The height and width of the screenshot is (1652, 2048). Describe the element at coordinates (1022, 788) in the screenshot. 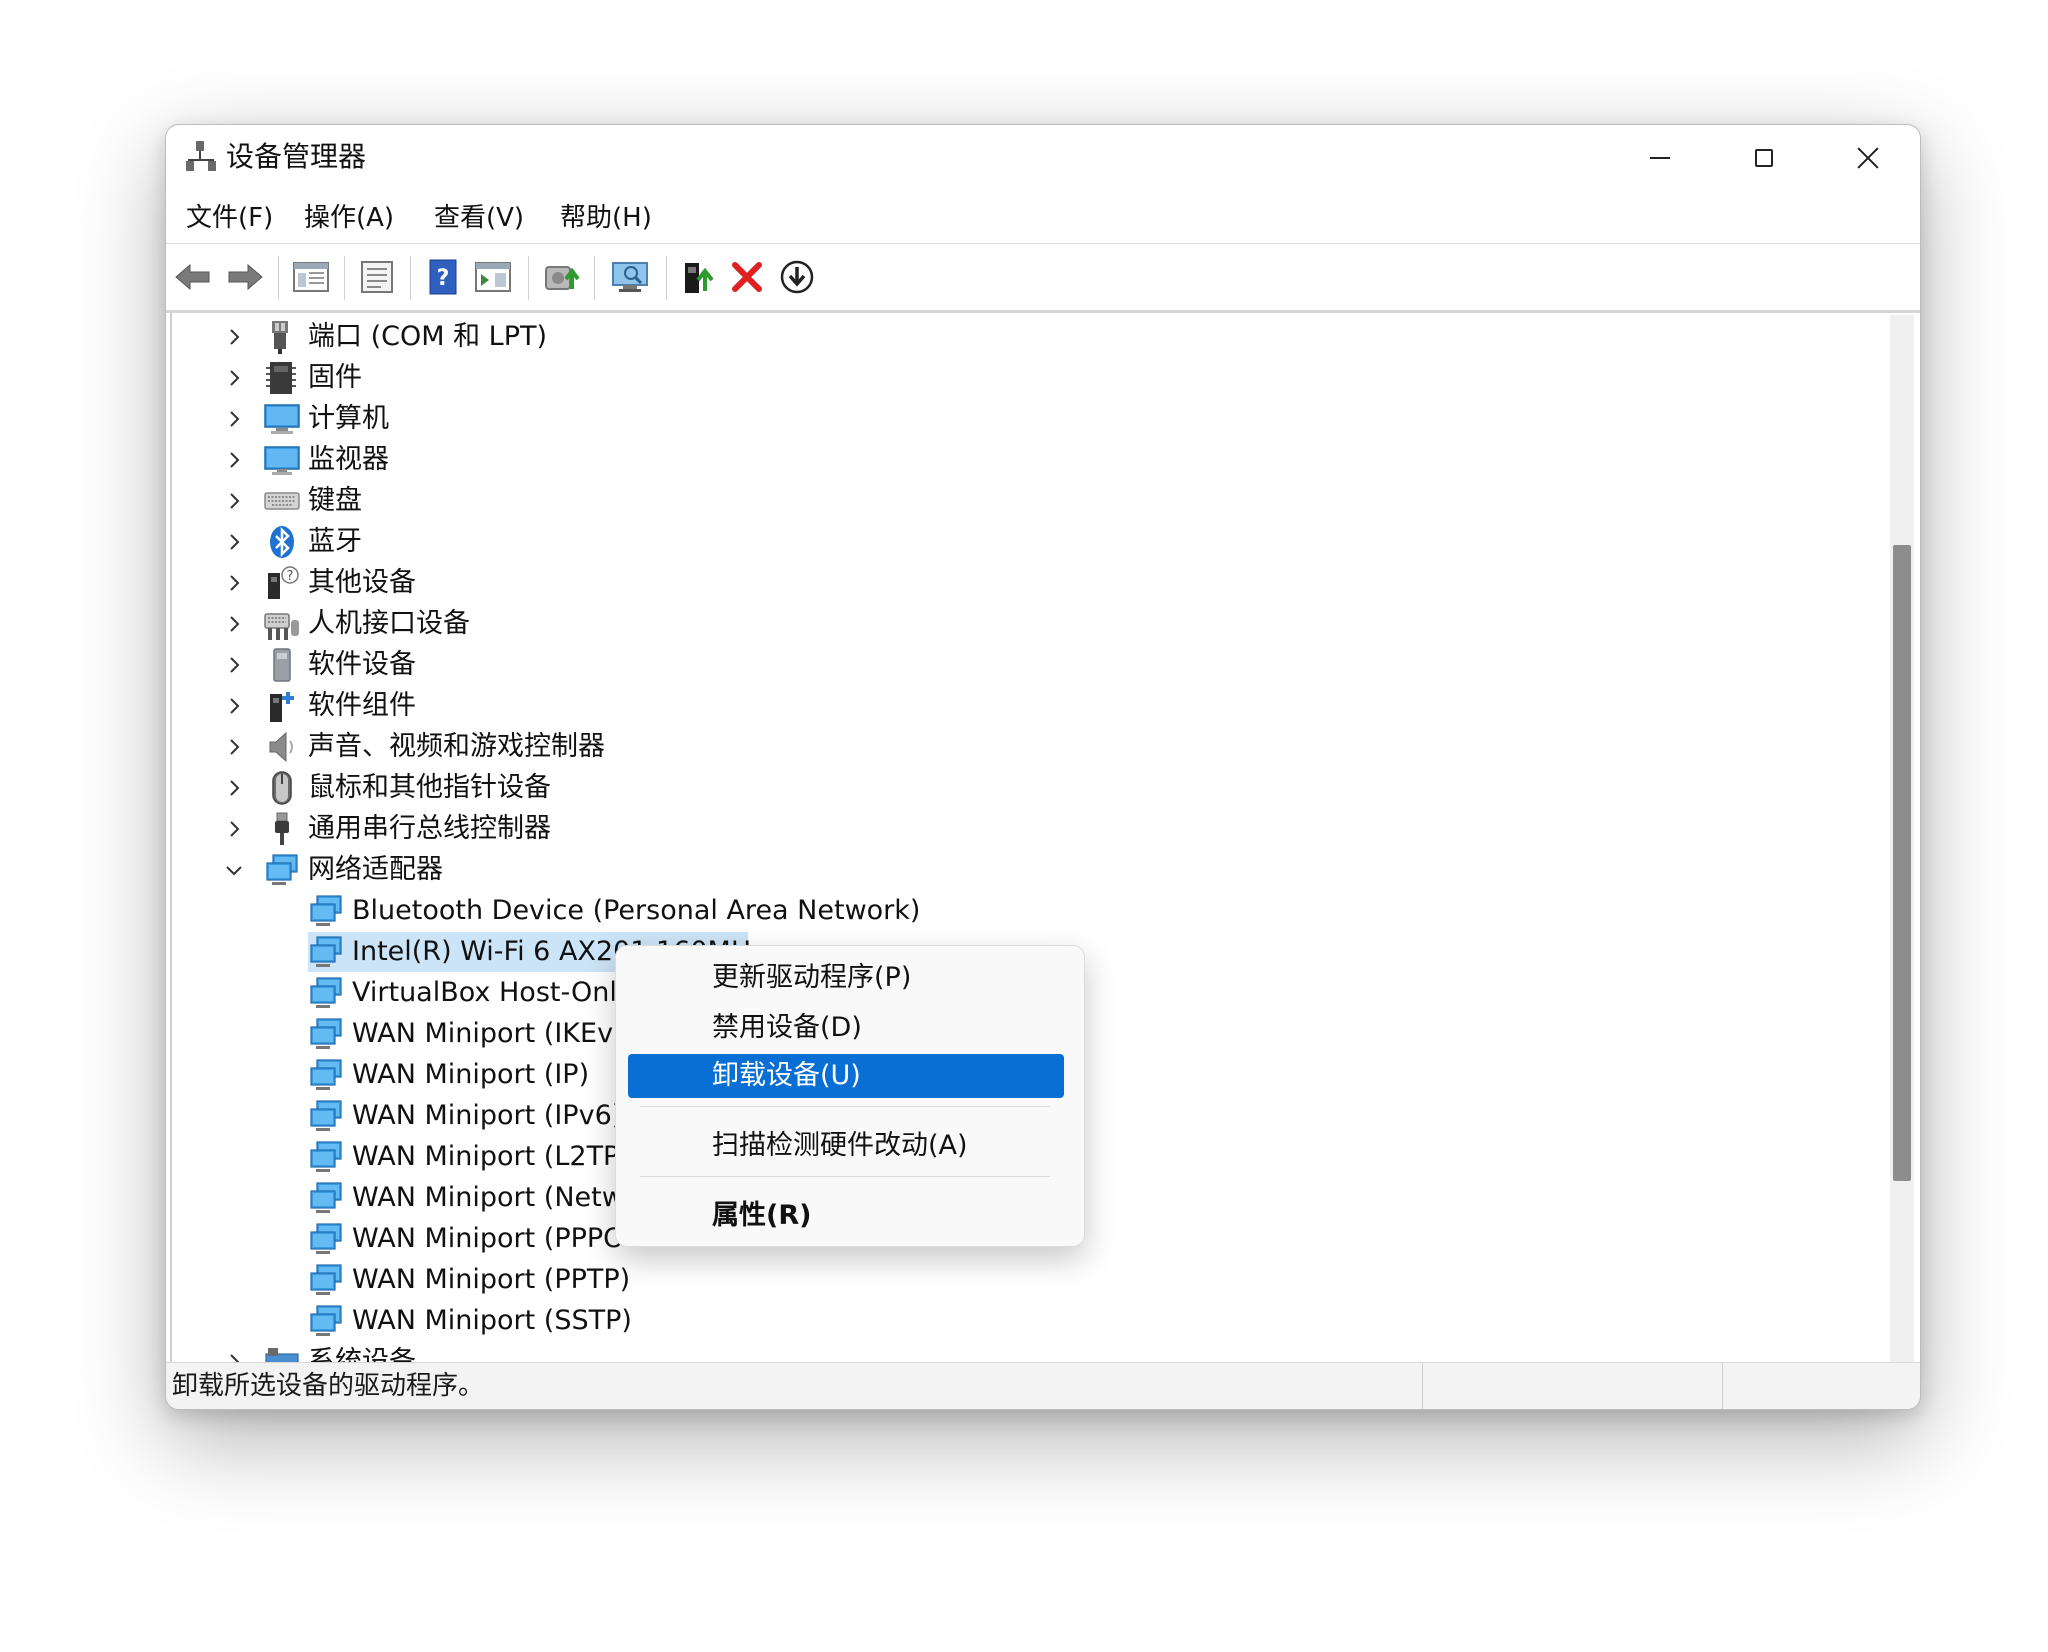

I see `tree-item-mice: 鼠标和其他指针设备` at that location.